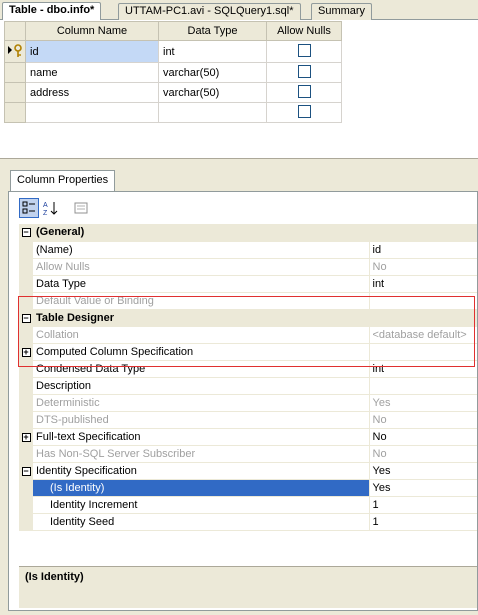 The image size is (478, 615). I want to click on property-row: + Computed Column Specification, so click(248, 352).